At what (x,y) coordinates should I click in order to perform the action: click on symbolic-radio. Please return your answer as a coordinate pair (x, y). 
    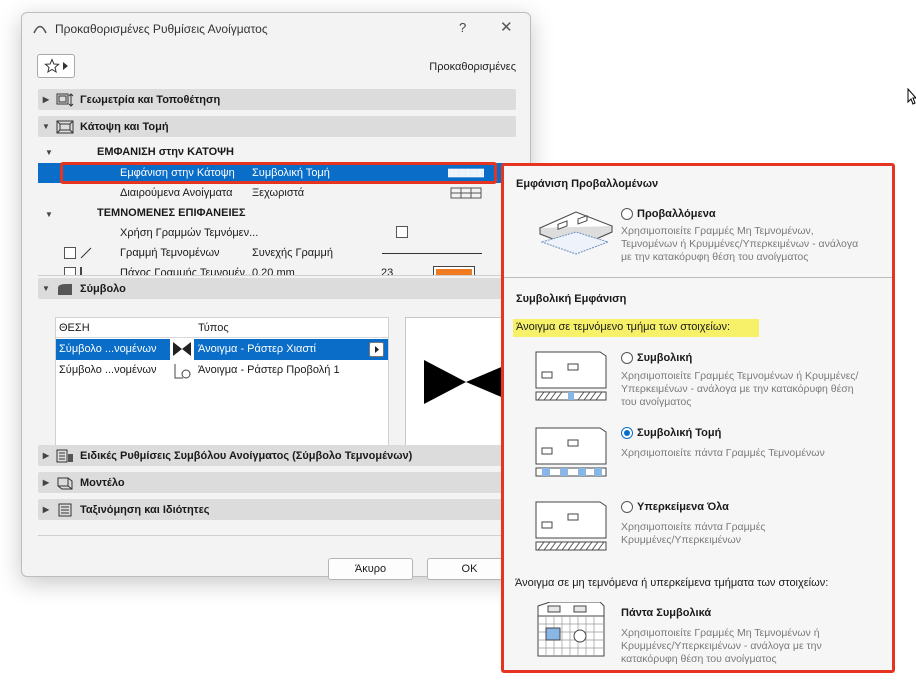
    Looking at the image, I should click on (627, 358).